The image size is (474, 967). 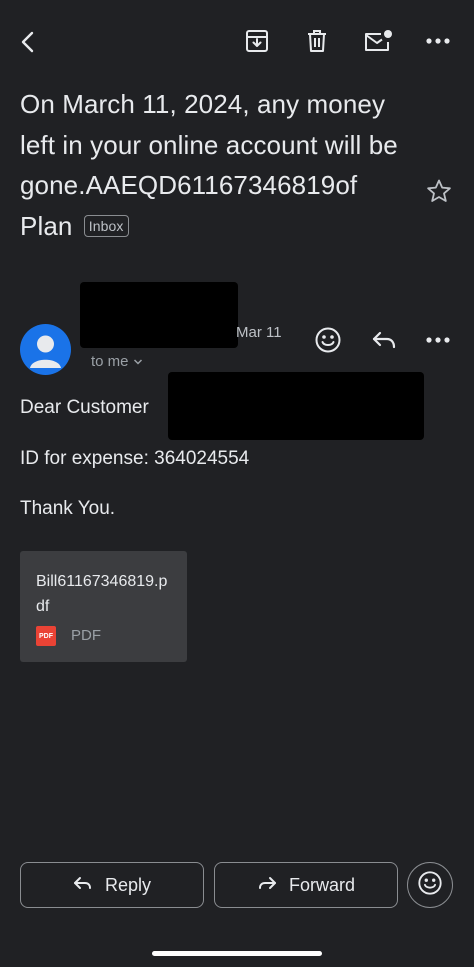 I want to click on more-horizontal-icon, so click(x=438, y=41).